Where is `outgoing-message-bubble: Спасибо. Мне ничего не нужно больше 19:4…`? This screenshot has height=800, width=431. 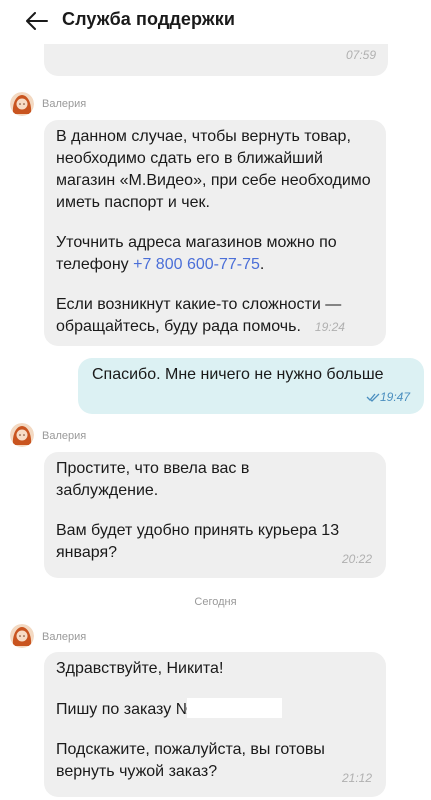 outgoing-message-bubble: Спасибо. Мне ничего не нужно больше 19:4… is located at coordinates (251, 386).